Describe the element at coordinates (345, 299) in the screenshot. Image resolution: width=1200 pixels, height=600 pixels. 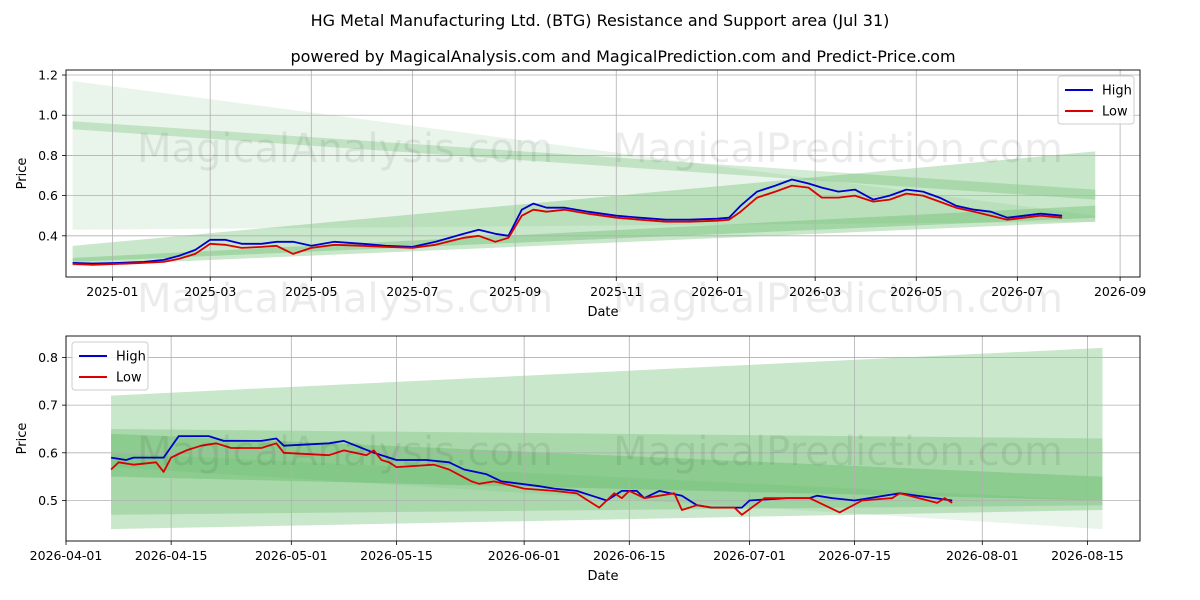
I see `watermark-analysis-mid: MagicalAnalysis.com` at that location.